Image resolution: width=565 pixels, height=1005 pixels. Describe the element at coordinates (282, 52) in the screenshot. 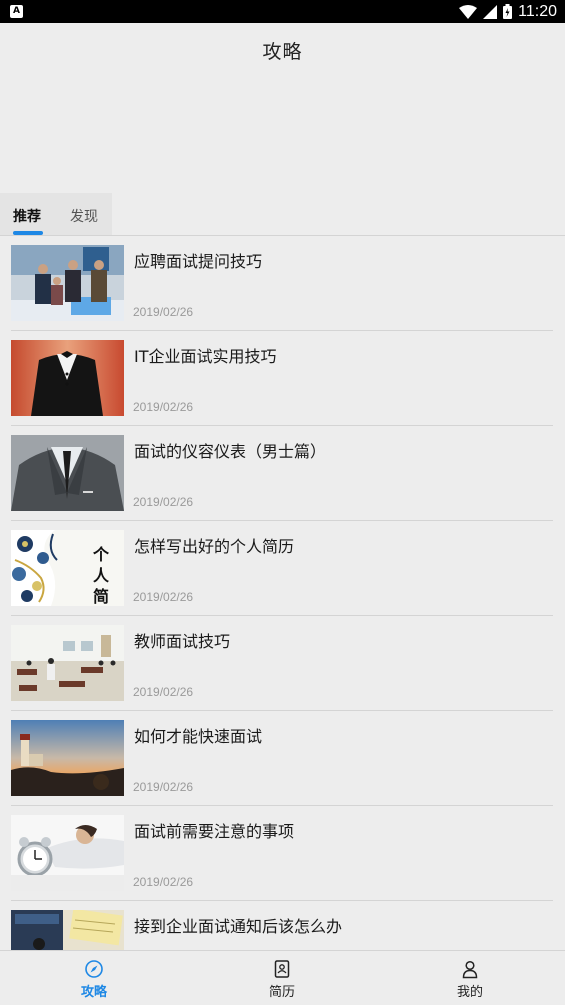

I see `page-title: 攻略` at that location.